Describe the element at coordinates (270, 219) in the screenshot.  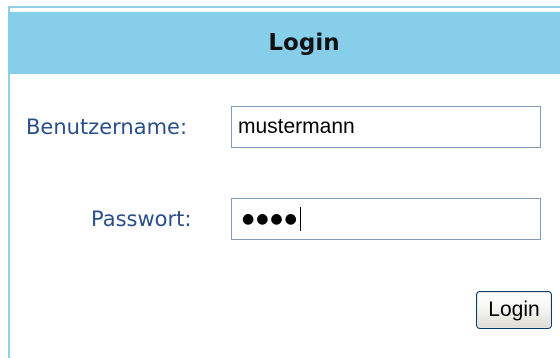
I see `password-masked-value: ●●●●` at that location.